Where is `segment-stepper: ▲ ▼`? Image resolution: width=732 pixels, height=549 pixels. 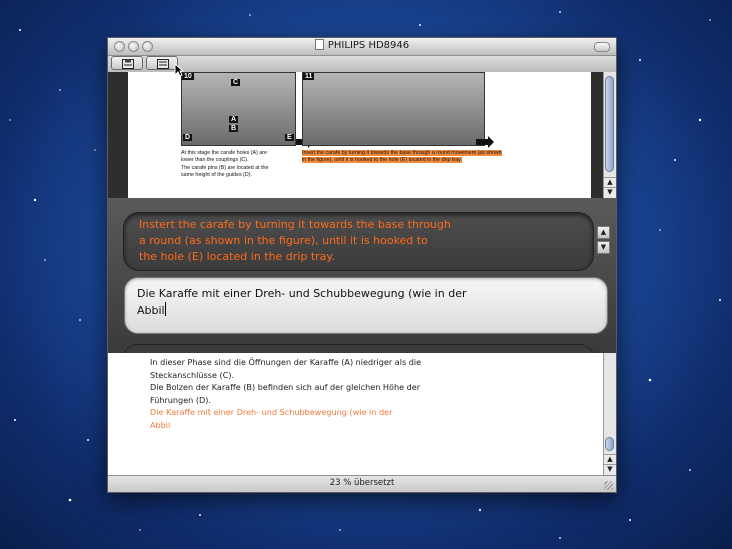
segment-stepper: ▲ ▼ is located at coordinates (603, 241).